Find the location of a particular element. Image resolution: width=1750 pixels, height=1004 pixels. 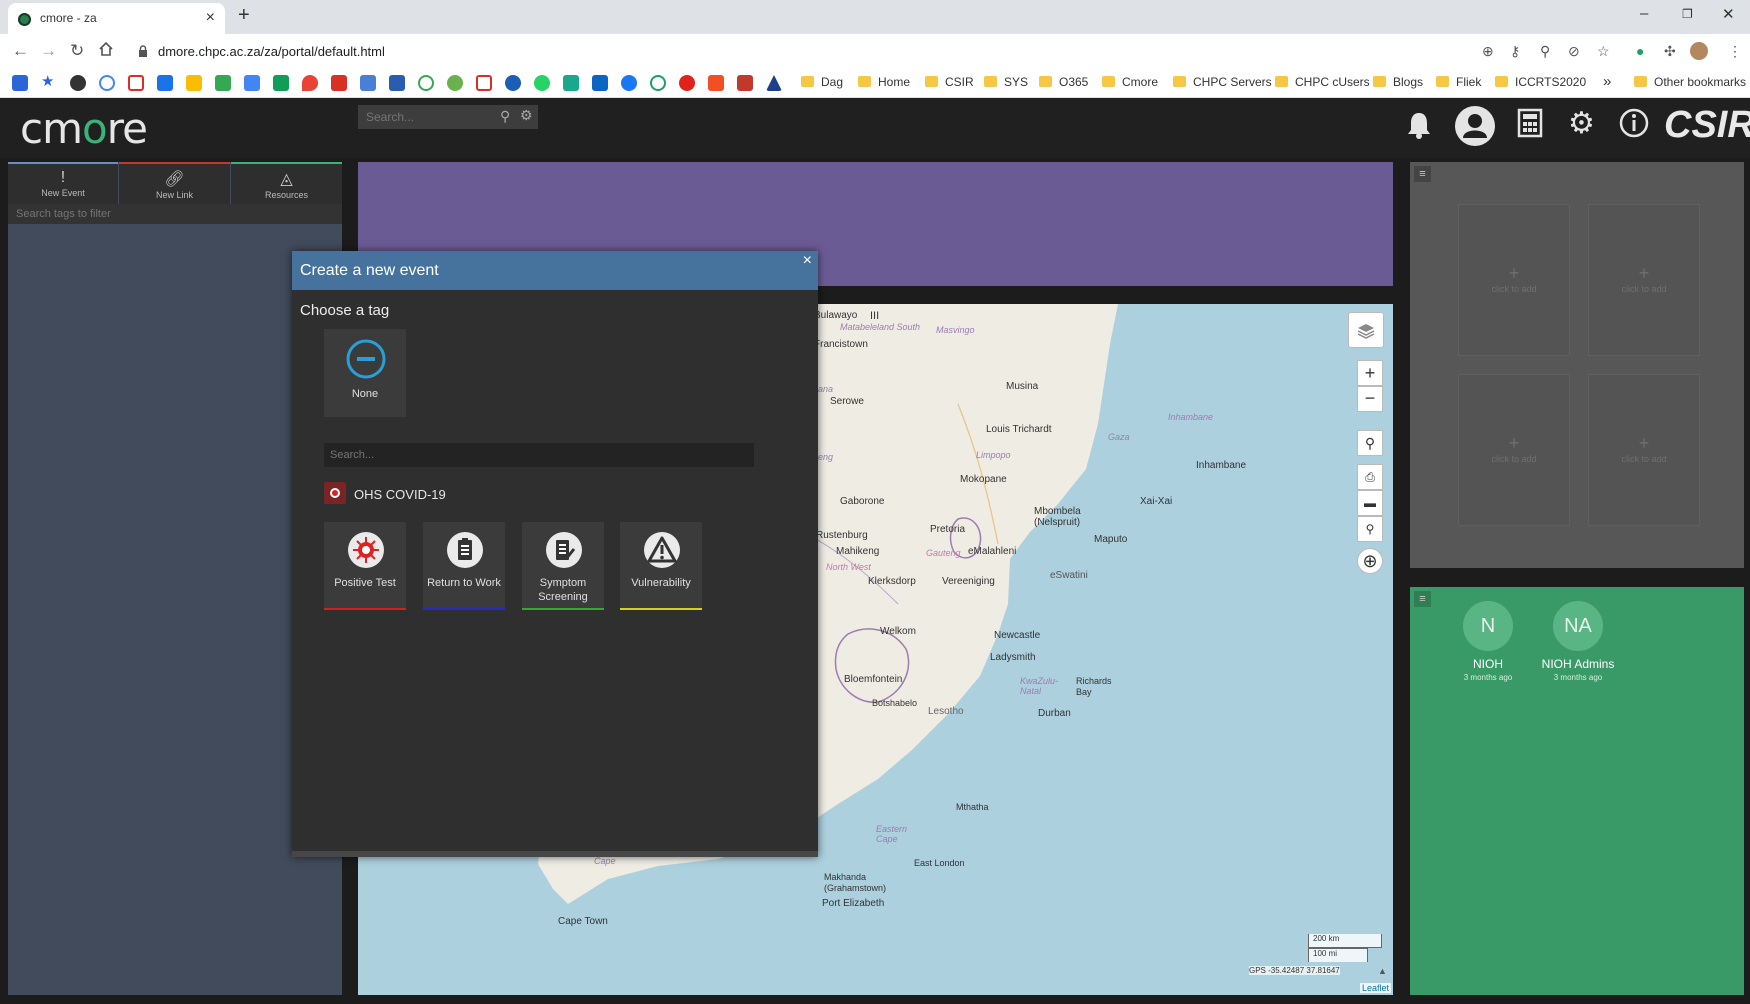

back-icon: ← is located at coordinates (20, 51).